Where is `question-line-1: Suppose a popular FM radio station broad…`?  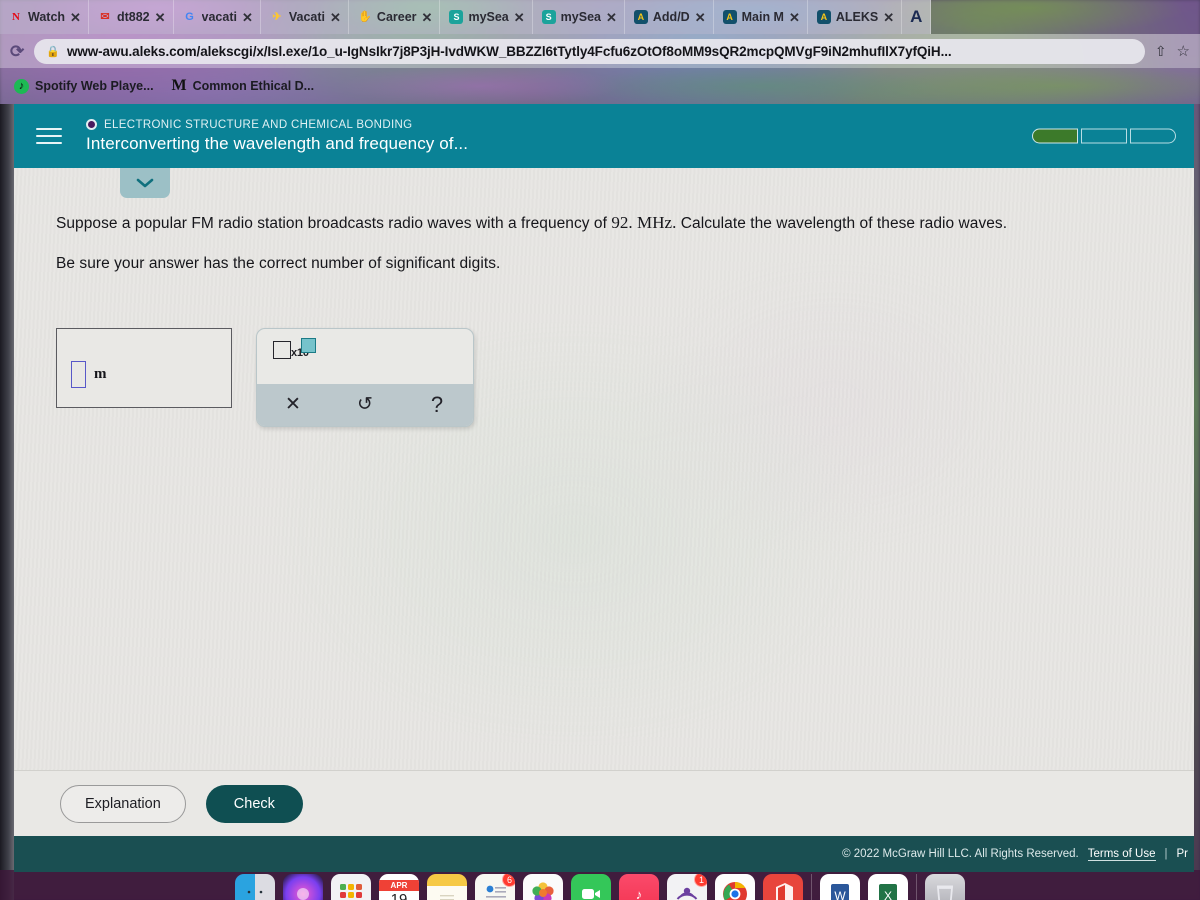 question-line-1: Suppose a popular FM radio station broad… is located at coordinates (625, 223).